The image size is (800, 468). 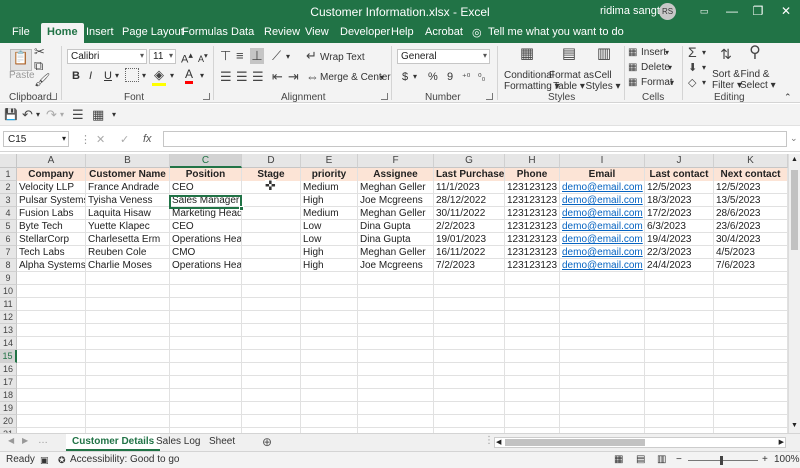 I want to click on table-cell: Pulsar Systems, so click(x=51, y=200).